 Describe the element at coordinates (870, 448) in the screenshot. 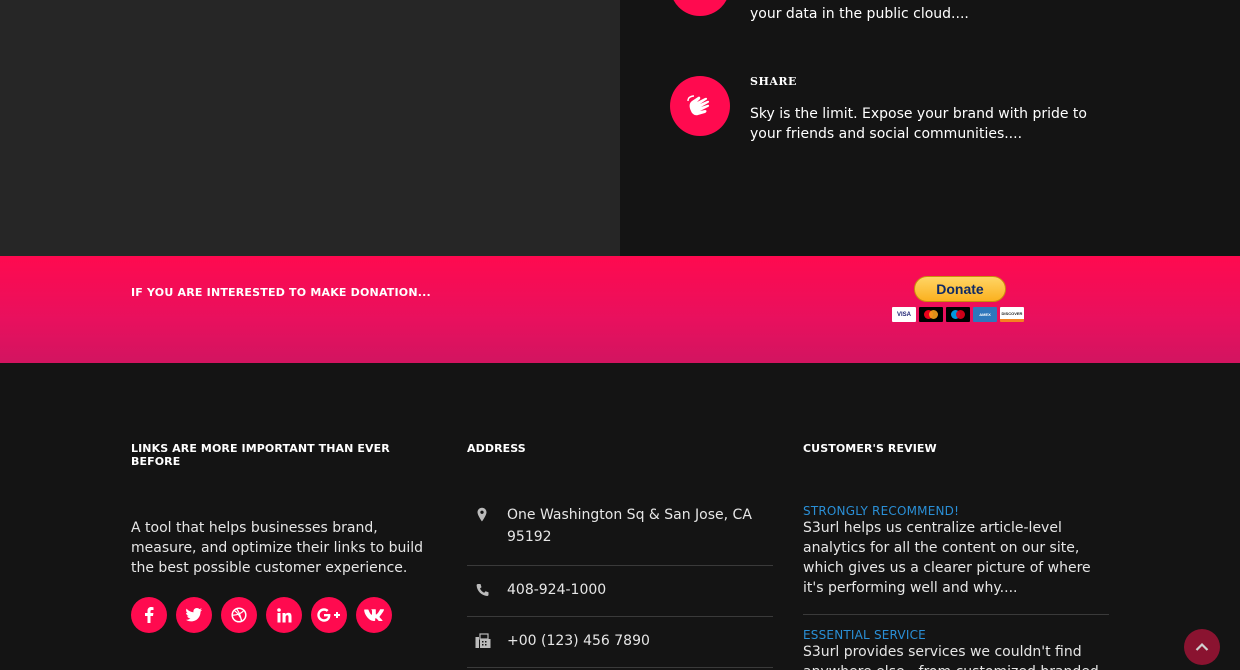

I see `review-column-title: CUSTOMER'S REVIEW` at that location.